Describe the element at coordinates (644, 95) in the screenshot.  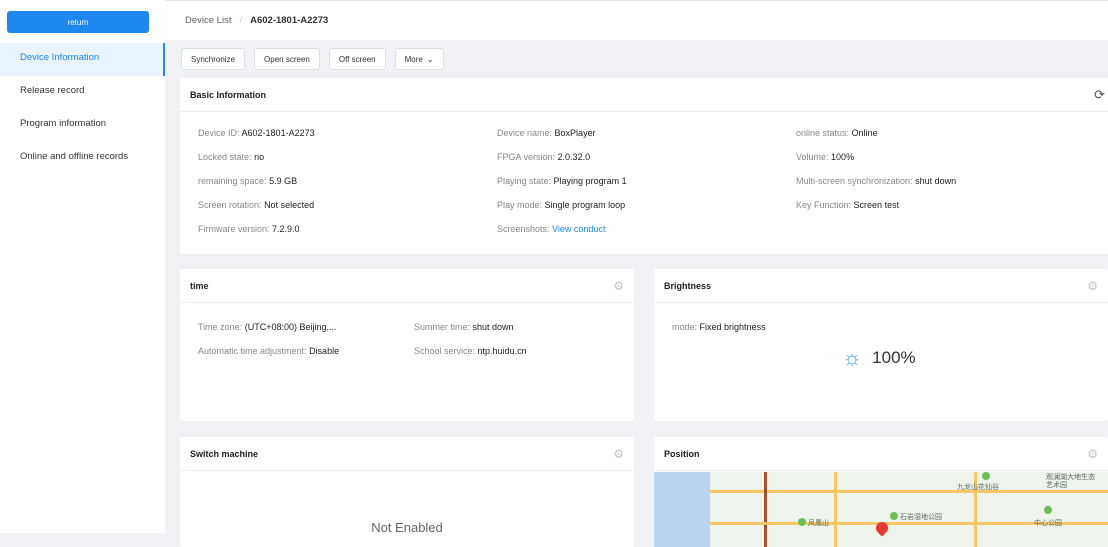
I see `basic-information-header: Basic Information ⟳` at that location.